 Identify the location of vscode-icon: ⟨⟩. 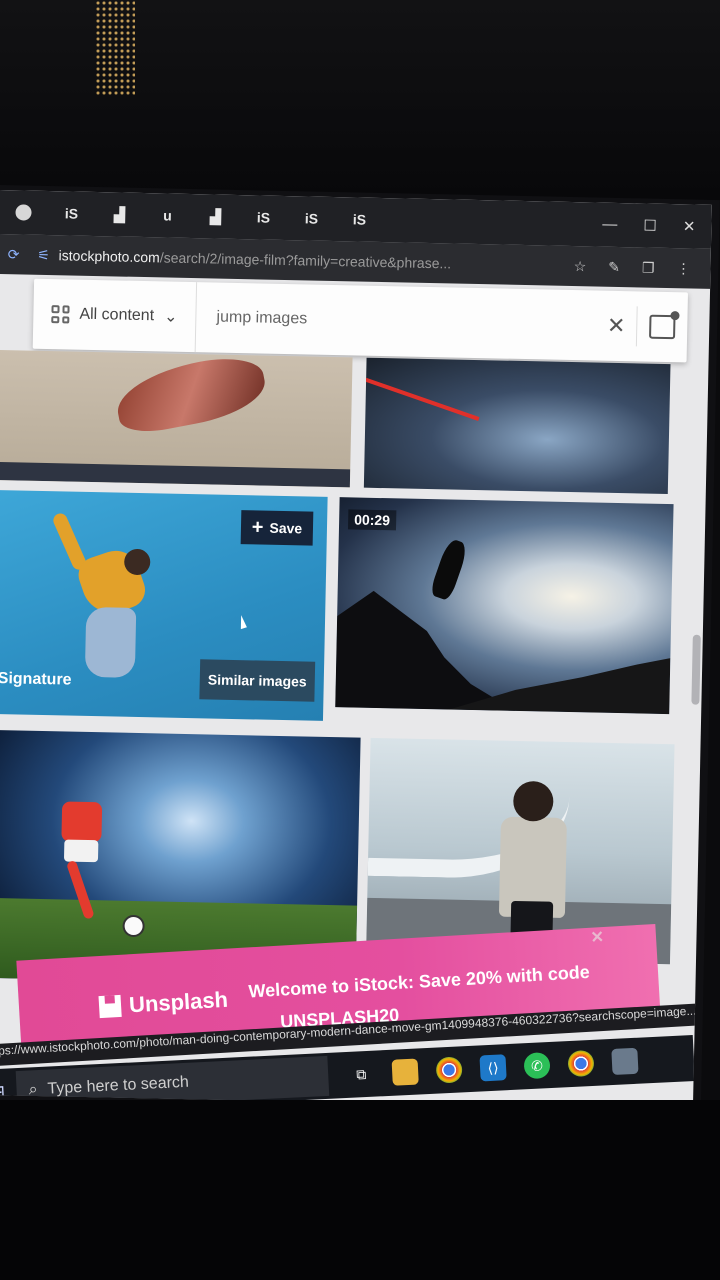
(493, 1068).